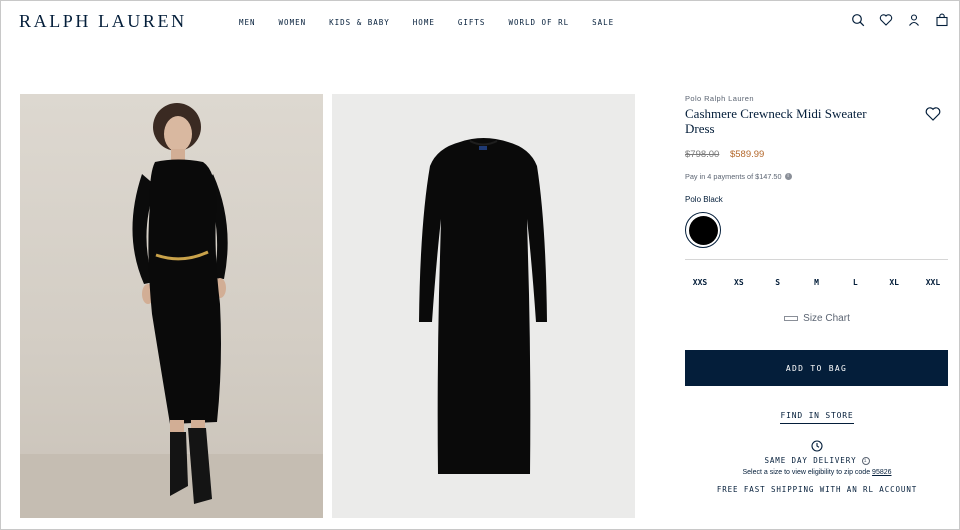 Image resolution: width=960 pixels, height=530 pixels. I want to click on find-in-store: FIND IN STORE, so click(817, 414).